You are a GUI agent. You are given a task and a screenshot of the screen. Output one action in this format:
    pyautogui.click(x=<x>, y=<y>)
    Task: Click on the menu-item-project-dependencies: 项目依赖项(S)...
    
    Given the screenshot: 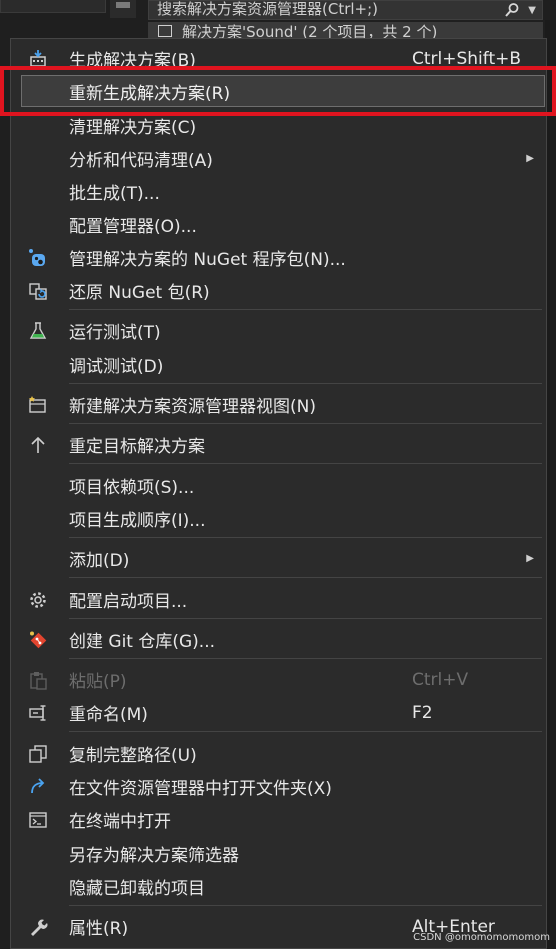 What is the action you would take?
    pyautogui.click(x=278, y=485)
    